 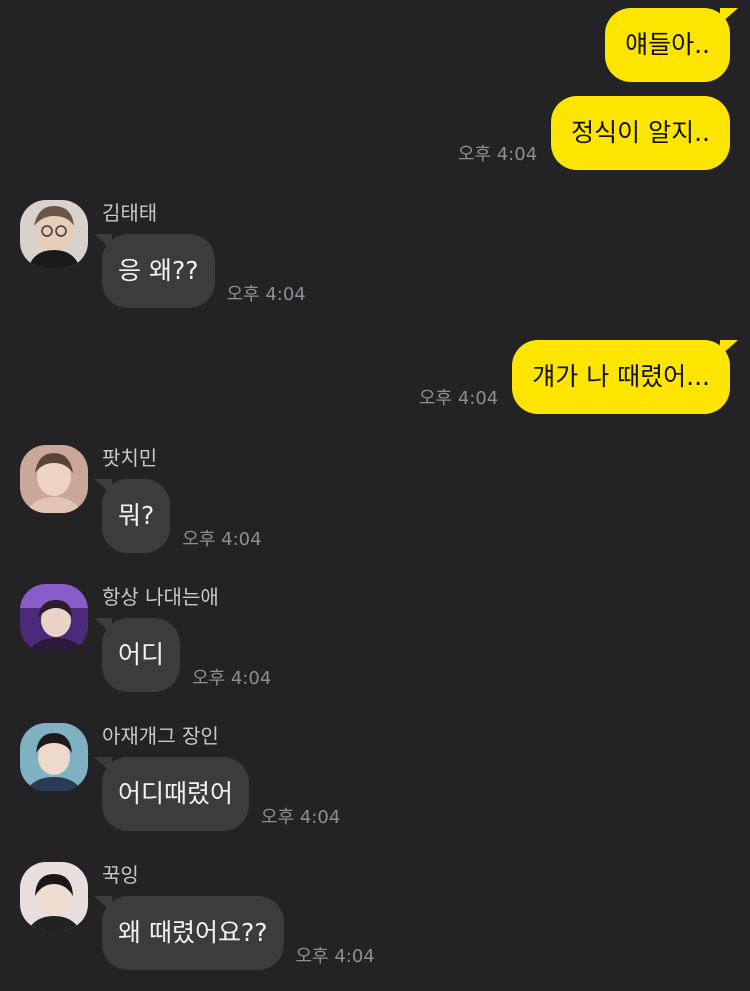 What do you see at coordinates (182, 655) in the screenshot?
I see `message-row: 어디 오후 4:04` at bounding box center [182, 655].